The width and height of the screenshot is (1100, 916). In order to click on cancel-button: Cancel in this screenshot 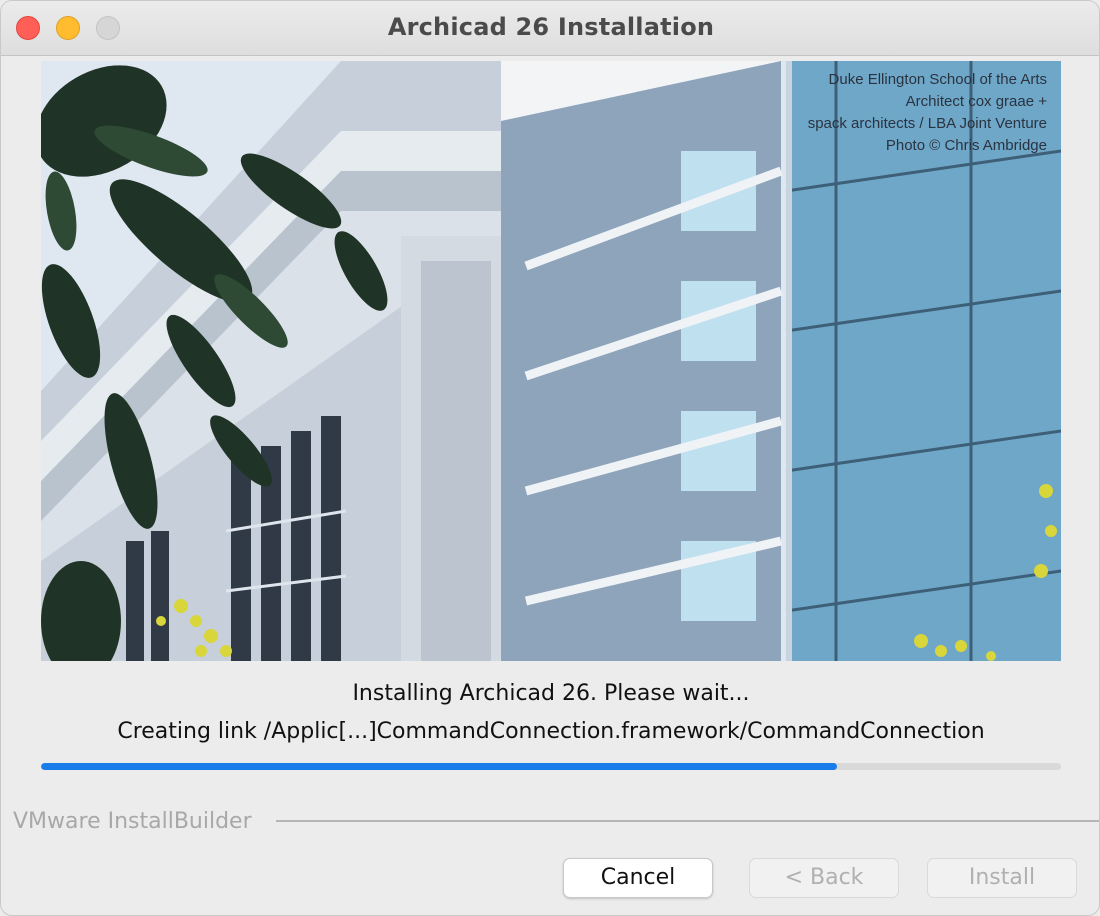, I will do `click(638, 878)`.